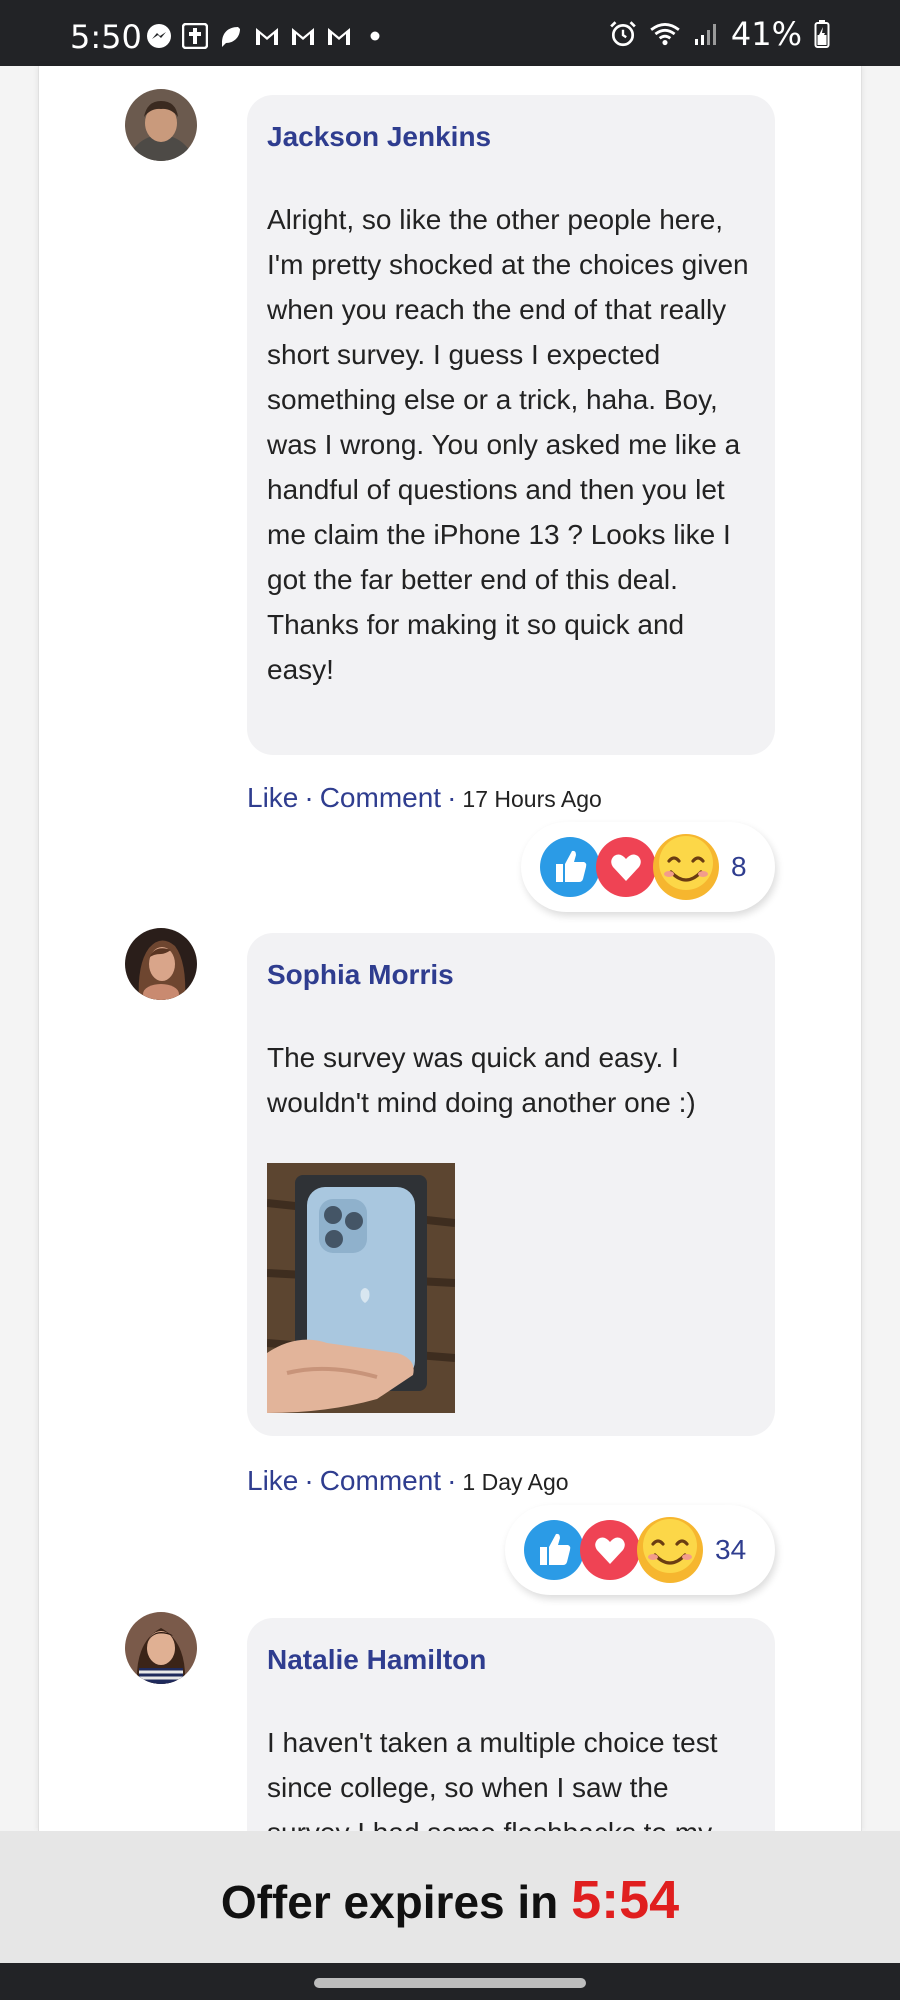  What do you see at coordinates (511, 1660) in the screenshot?
I see `comment-author: Natalie Hamilton` at bounding box center [511, 1660].